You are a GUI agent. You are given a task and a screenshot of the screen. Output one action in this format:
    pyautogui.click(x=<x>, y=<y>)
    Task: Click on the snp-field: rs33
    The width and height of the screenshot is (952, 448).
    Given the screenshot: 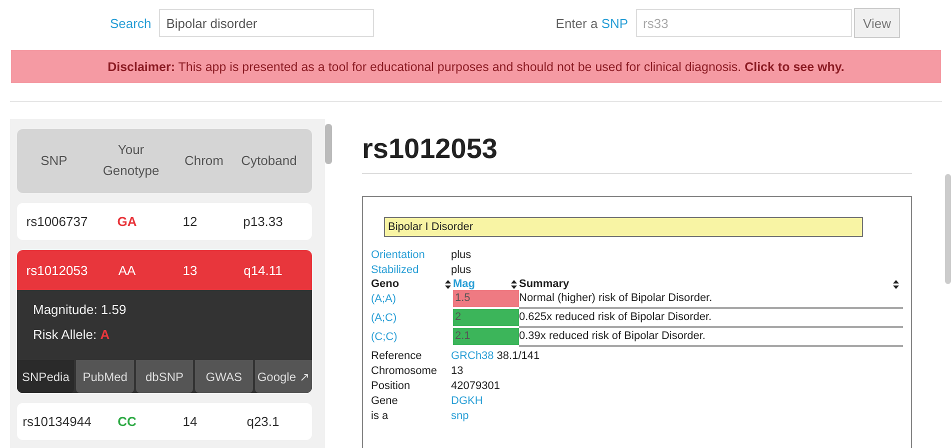 What is the action you would take?
    pyautogui.click(x=744, y=23)
    